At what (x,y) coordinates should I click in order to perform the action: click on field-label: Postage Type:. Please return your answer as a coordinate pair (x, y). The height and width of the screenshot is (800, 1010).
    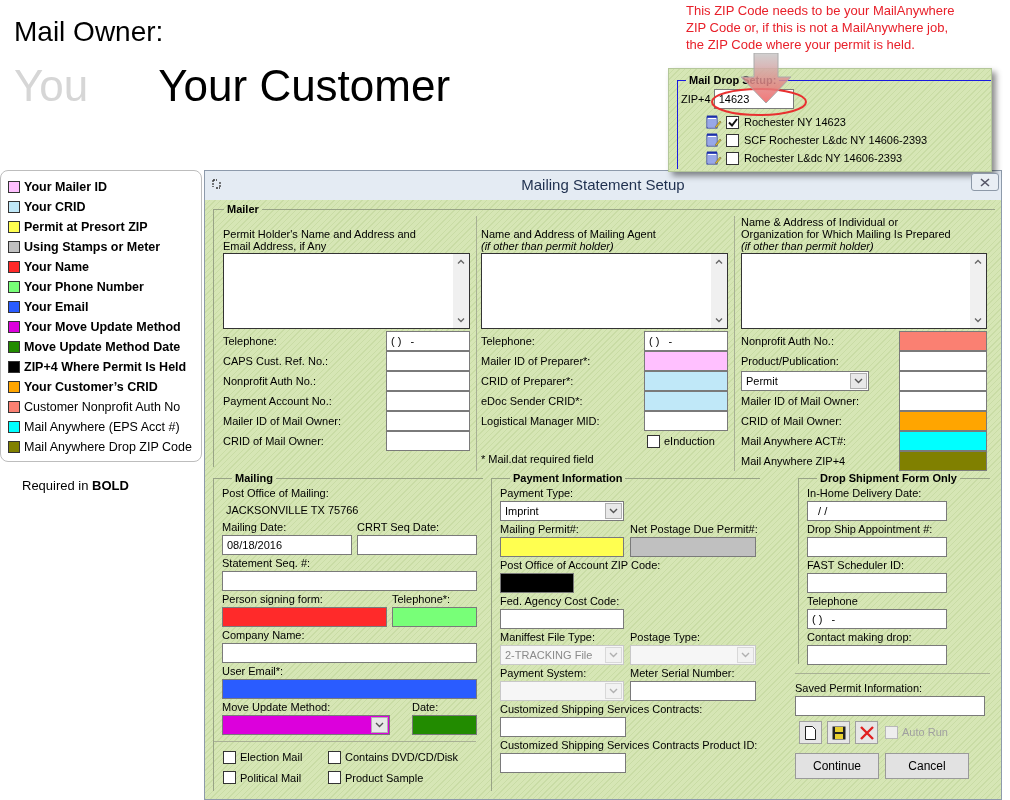
    Looking at the image, I should click on (665, 637).